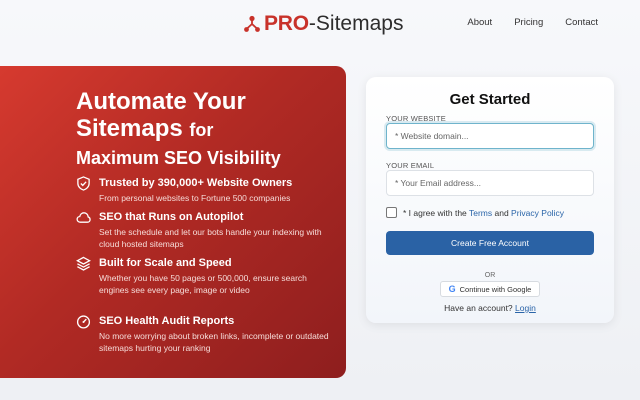  I want to click on nav-contact: Contact, so click(581, 22).